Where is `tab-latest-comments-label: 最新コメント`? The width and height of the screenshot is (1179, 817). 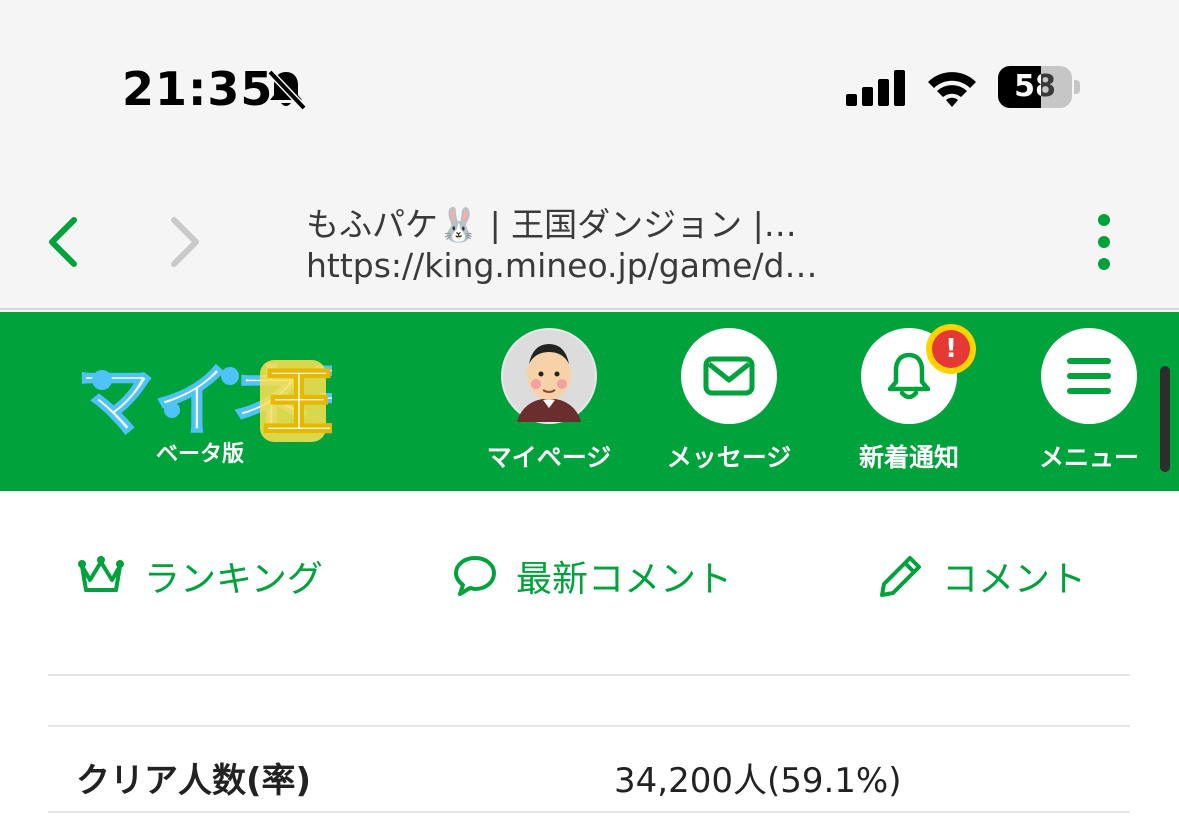
tab-latest-comments-label: 最新コメント is located at coordinates (624, 579).